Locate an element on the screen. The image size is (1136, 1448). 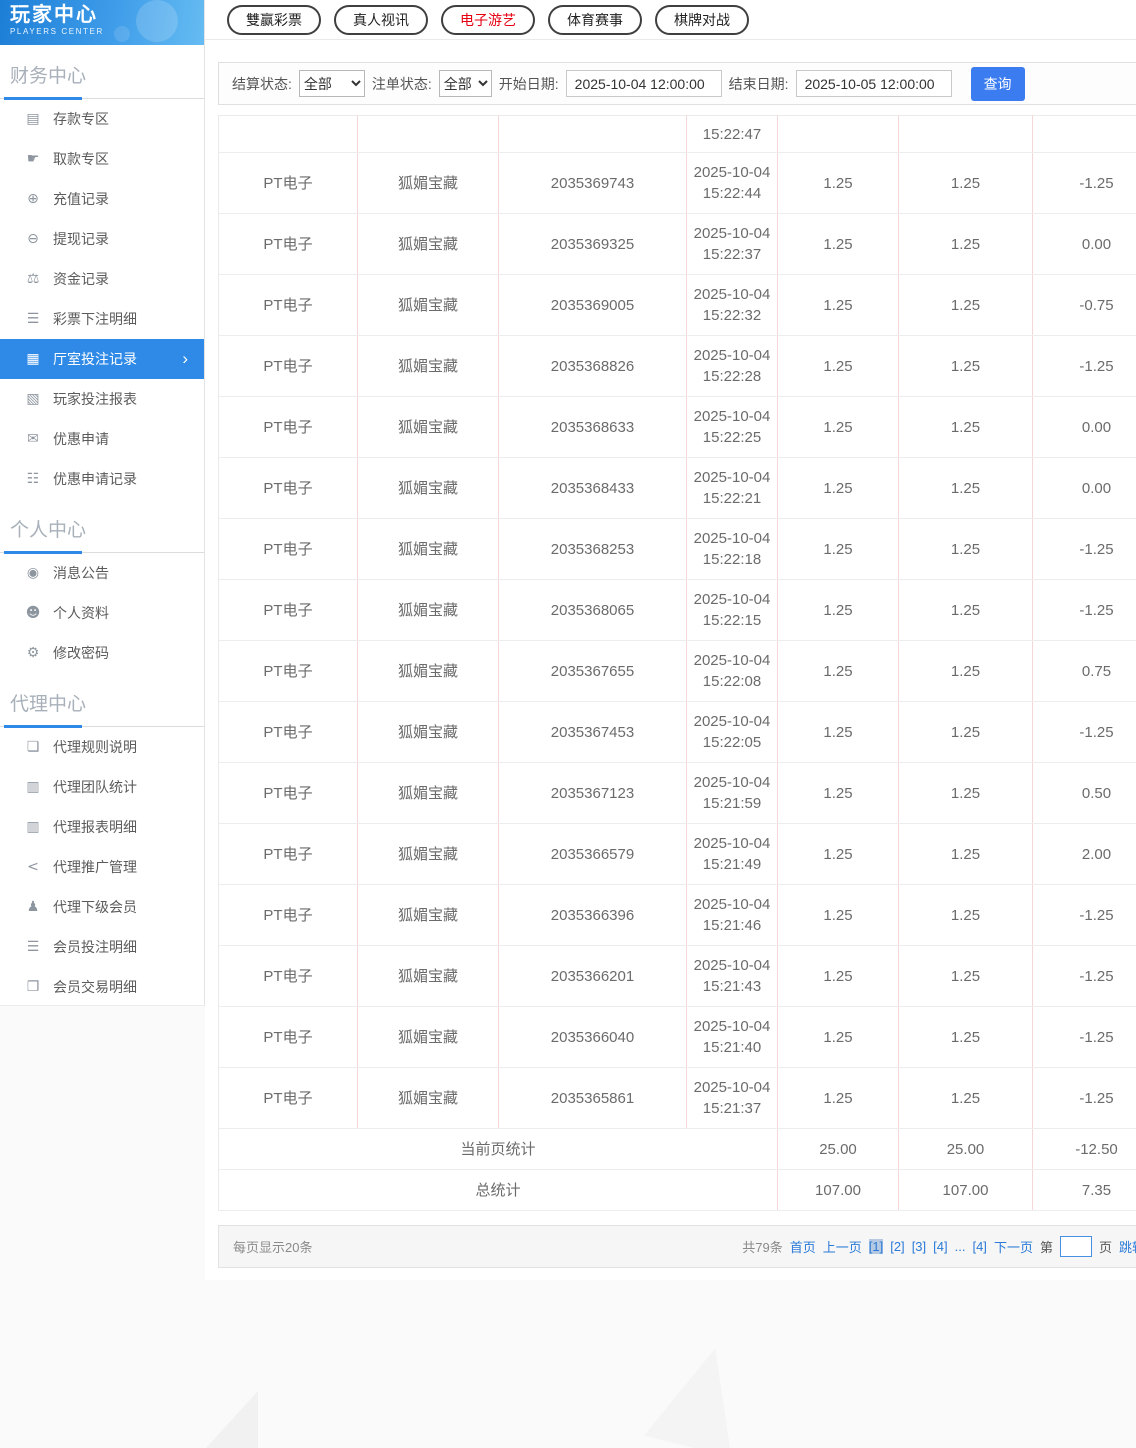
sidebar-item-agent-rules: ❏ 代理规则说明 is located at coordinates (102, 747).